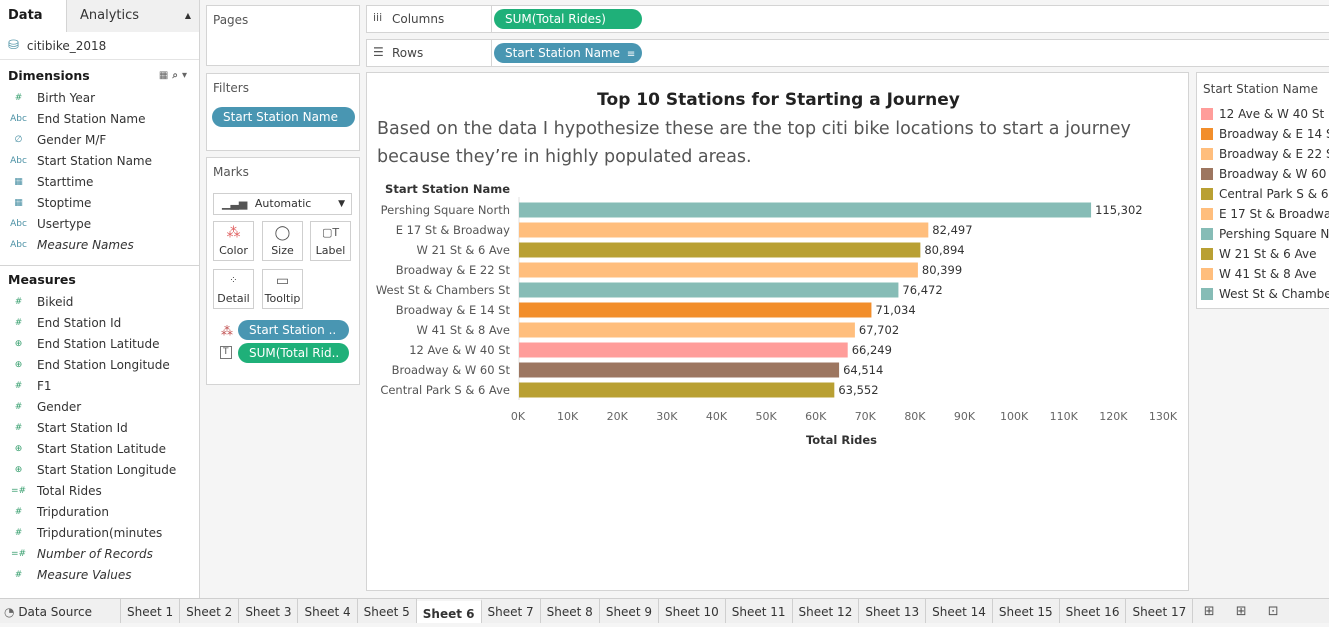 This screenshot has height=627, width=1329. Describe the element at coordinates (99, 203) in the screenshot. I see `dimension-field: ▦ Stoptime` at that location.